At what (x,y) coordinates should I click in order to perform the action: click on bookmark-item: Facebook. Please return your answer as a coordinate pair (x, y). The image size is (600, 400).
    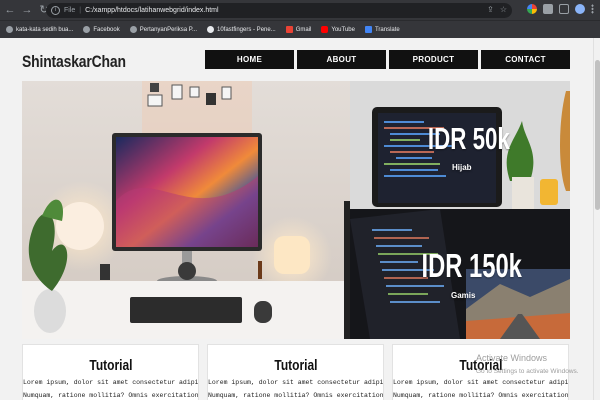
    Looking at the image, I should click on (101, 29).